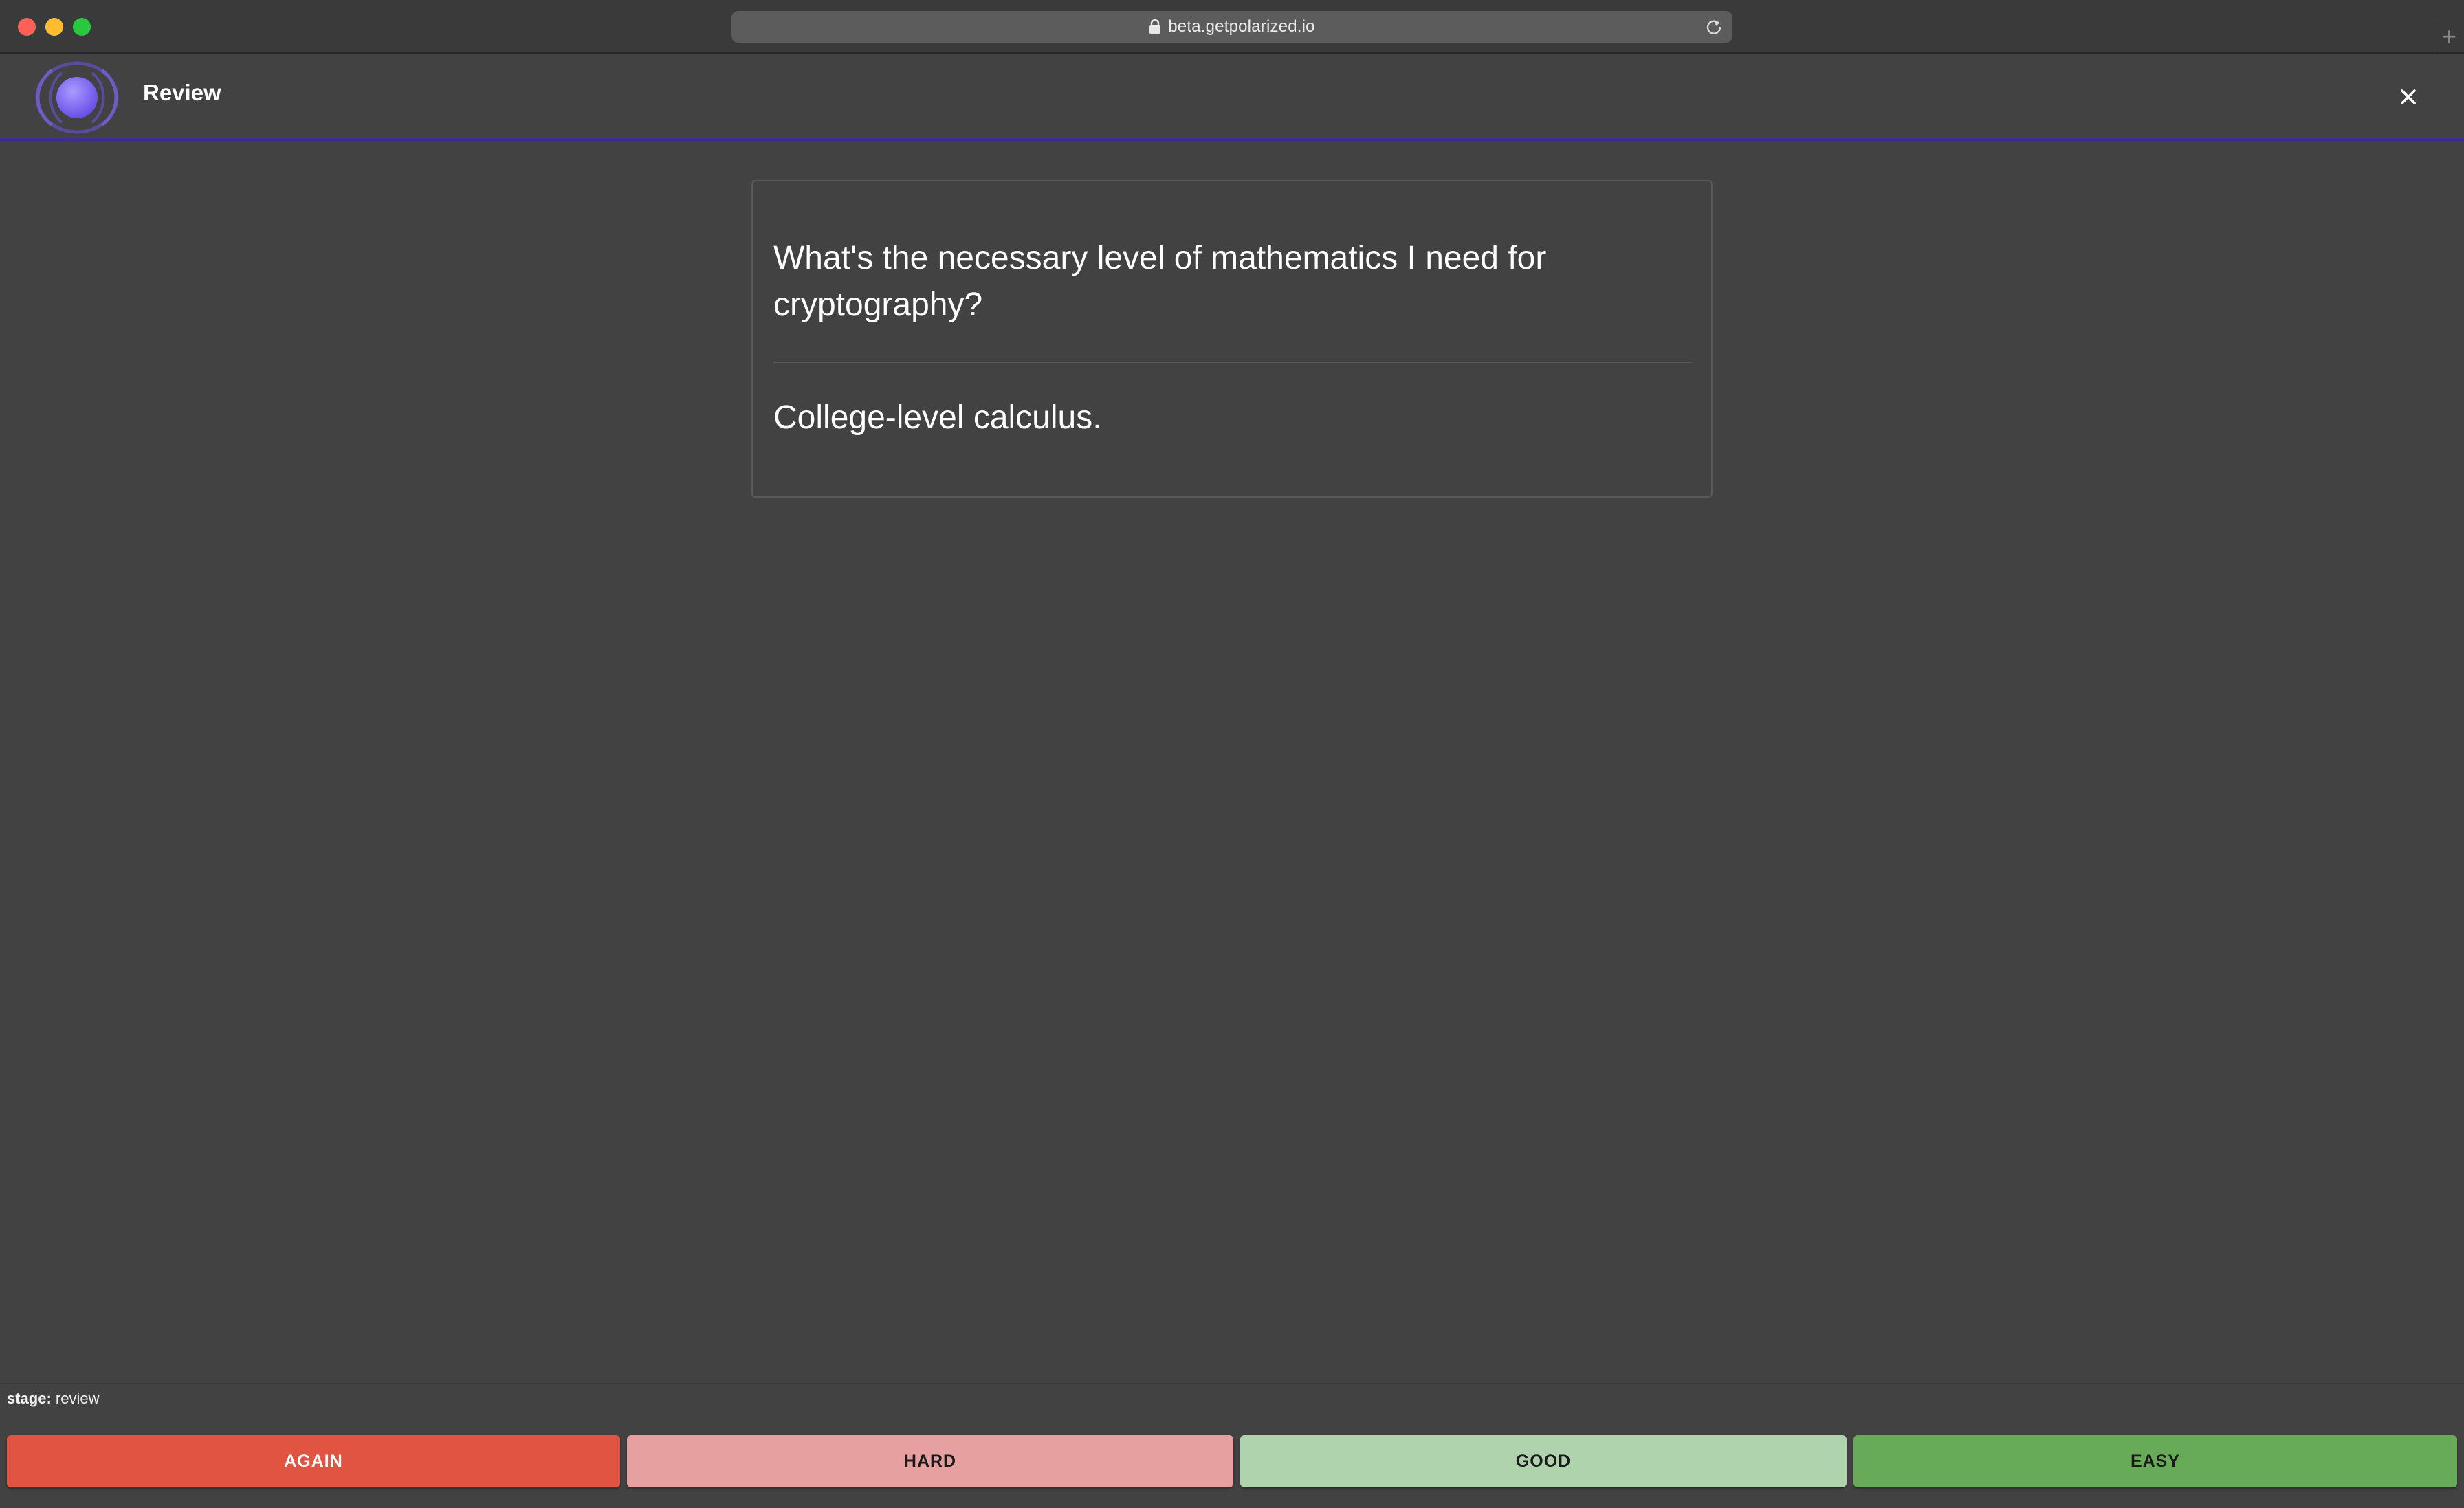  What do you see at coordinates (2408, 97) in the screenshot?
I see `close-icon` at bounding box center [2408, 97].